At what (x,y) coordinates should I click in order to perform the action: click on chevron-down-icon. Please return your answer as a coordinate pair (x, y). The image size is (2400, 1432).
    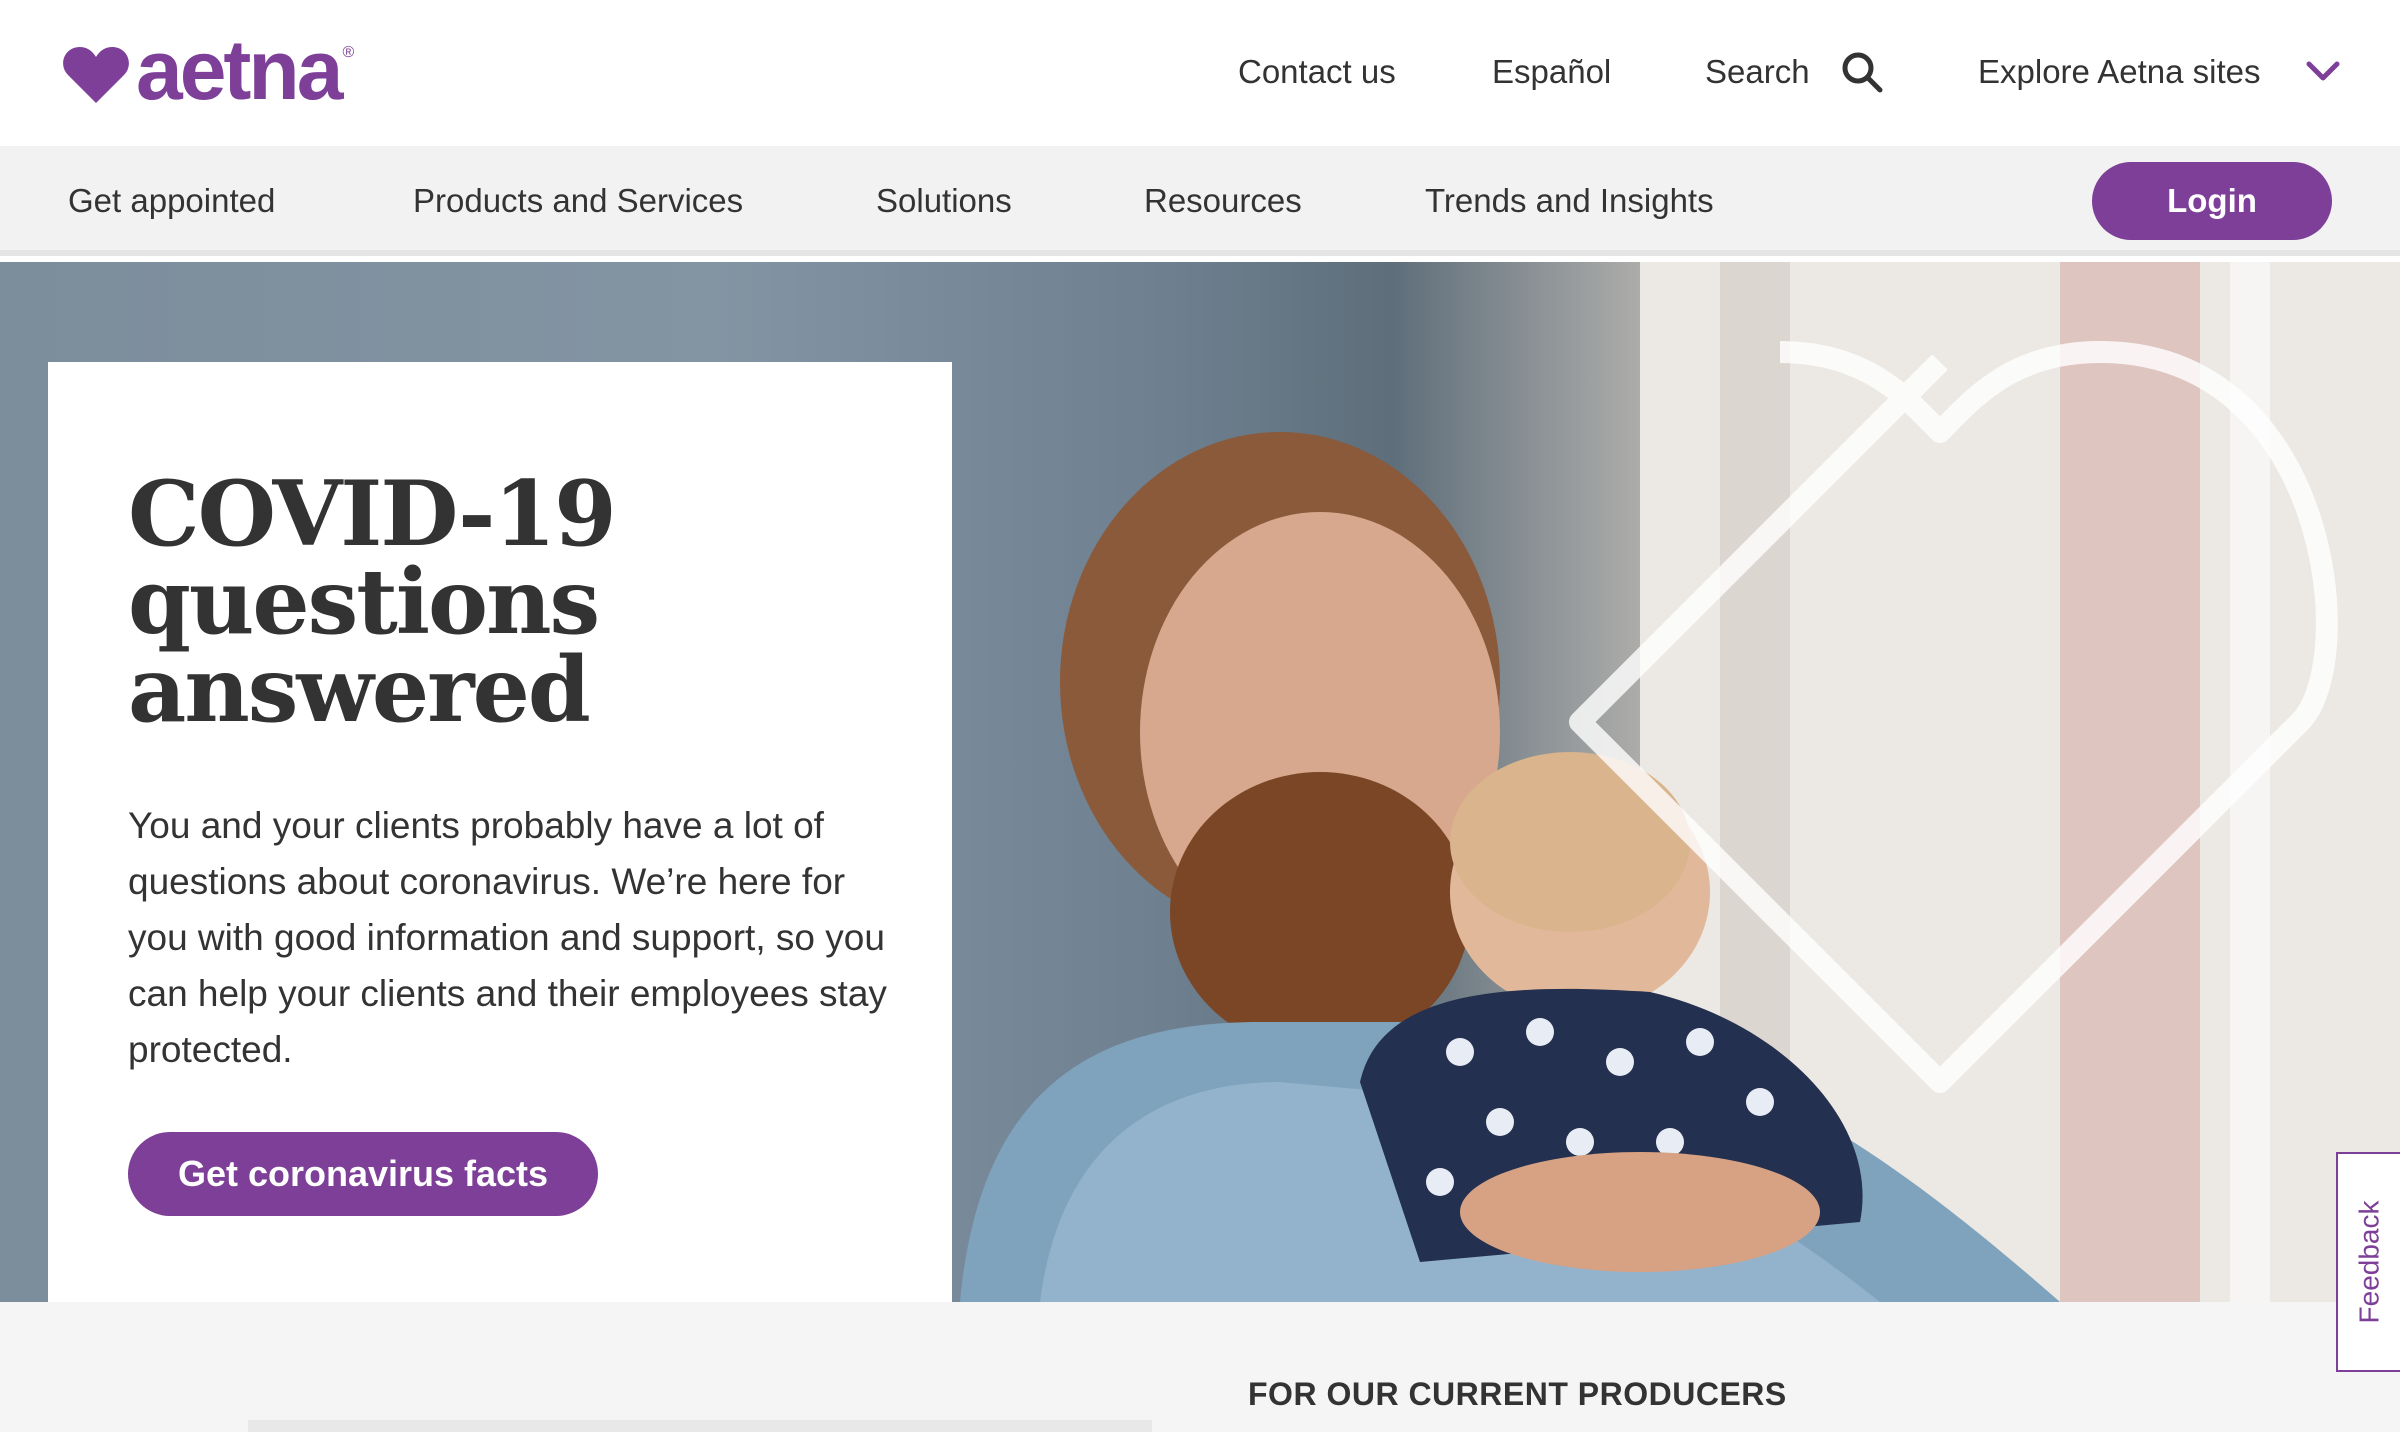
    Looking at the image, I should click on (2322, 71).